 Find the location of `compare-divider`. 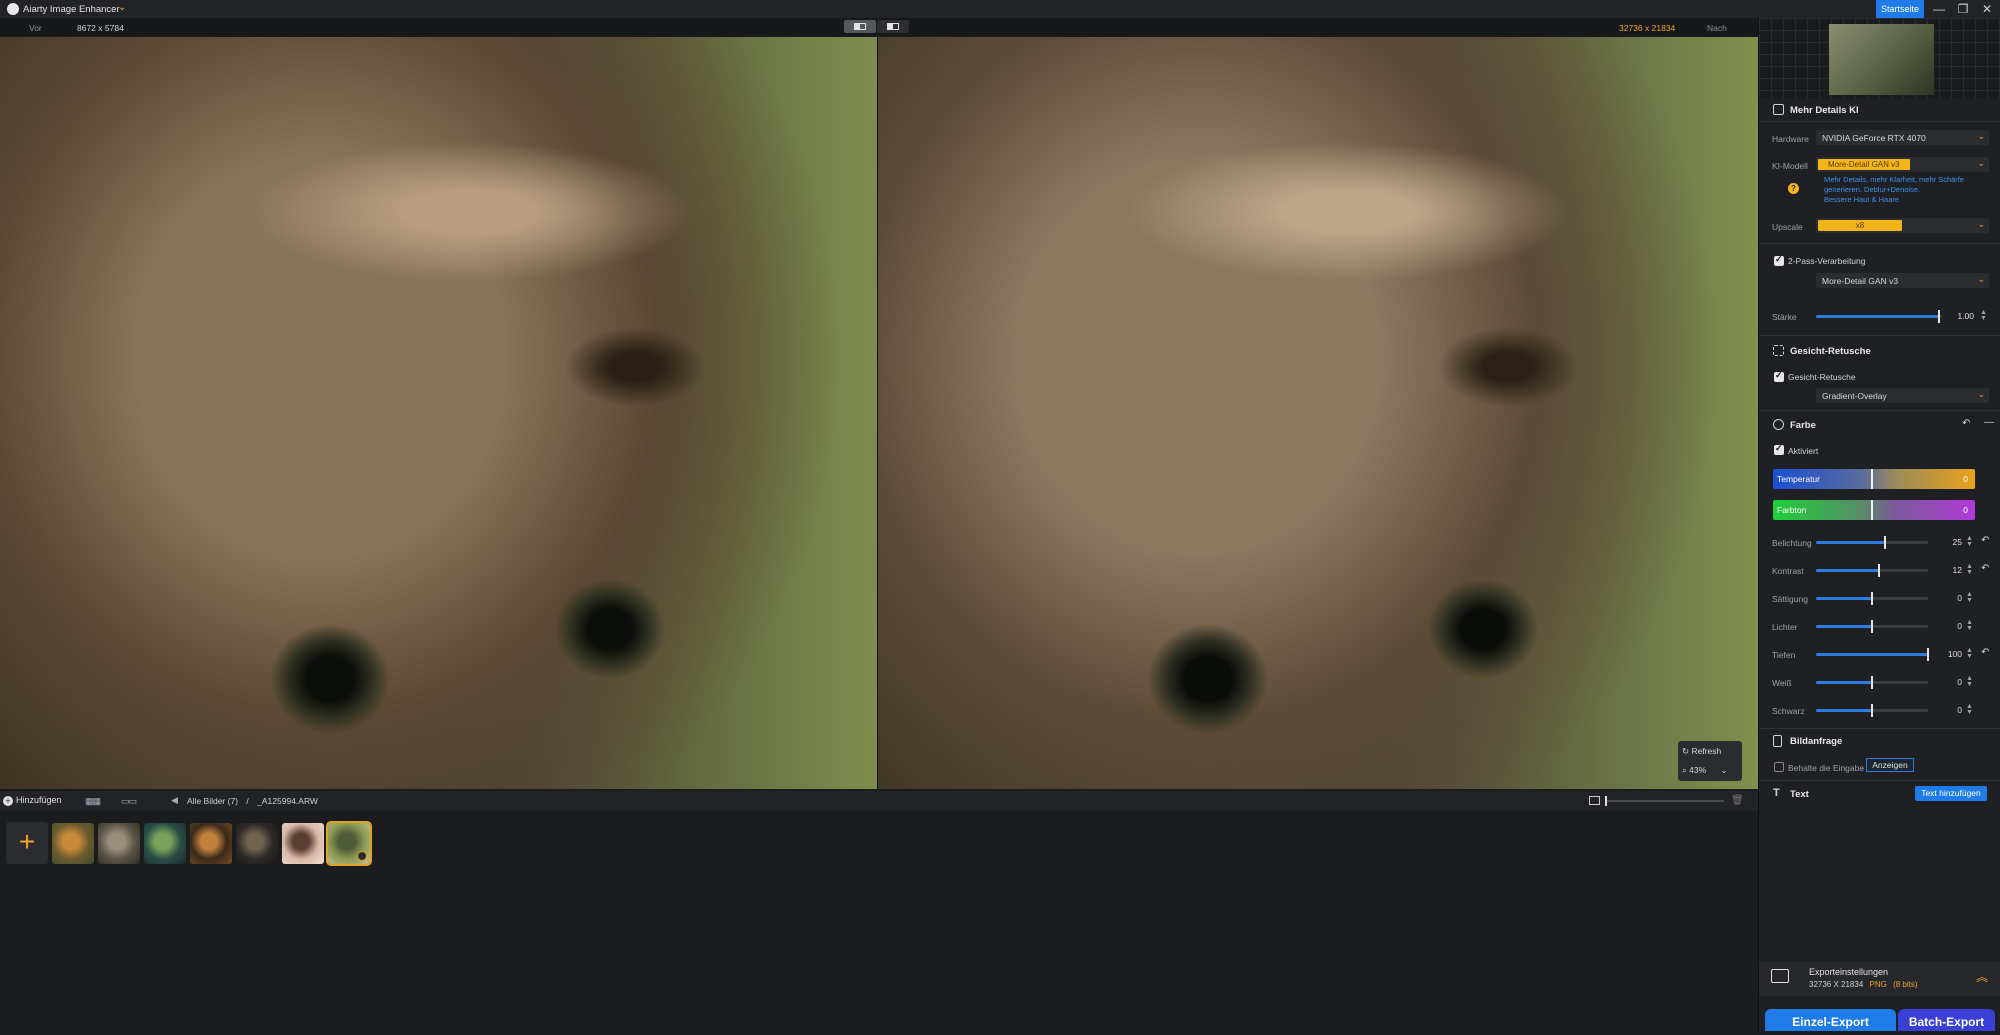

compare-divider is located at coordinates (877, 413).